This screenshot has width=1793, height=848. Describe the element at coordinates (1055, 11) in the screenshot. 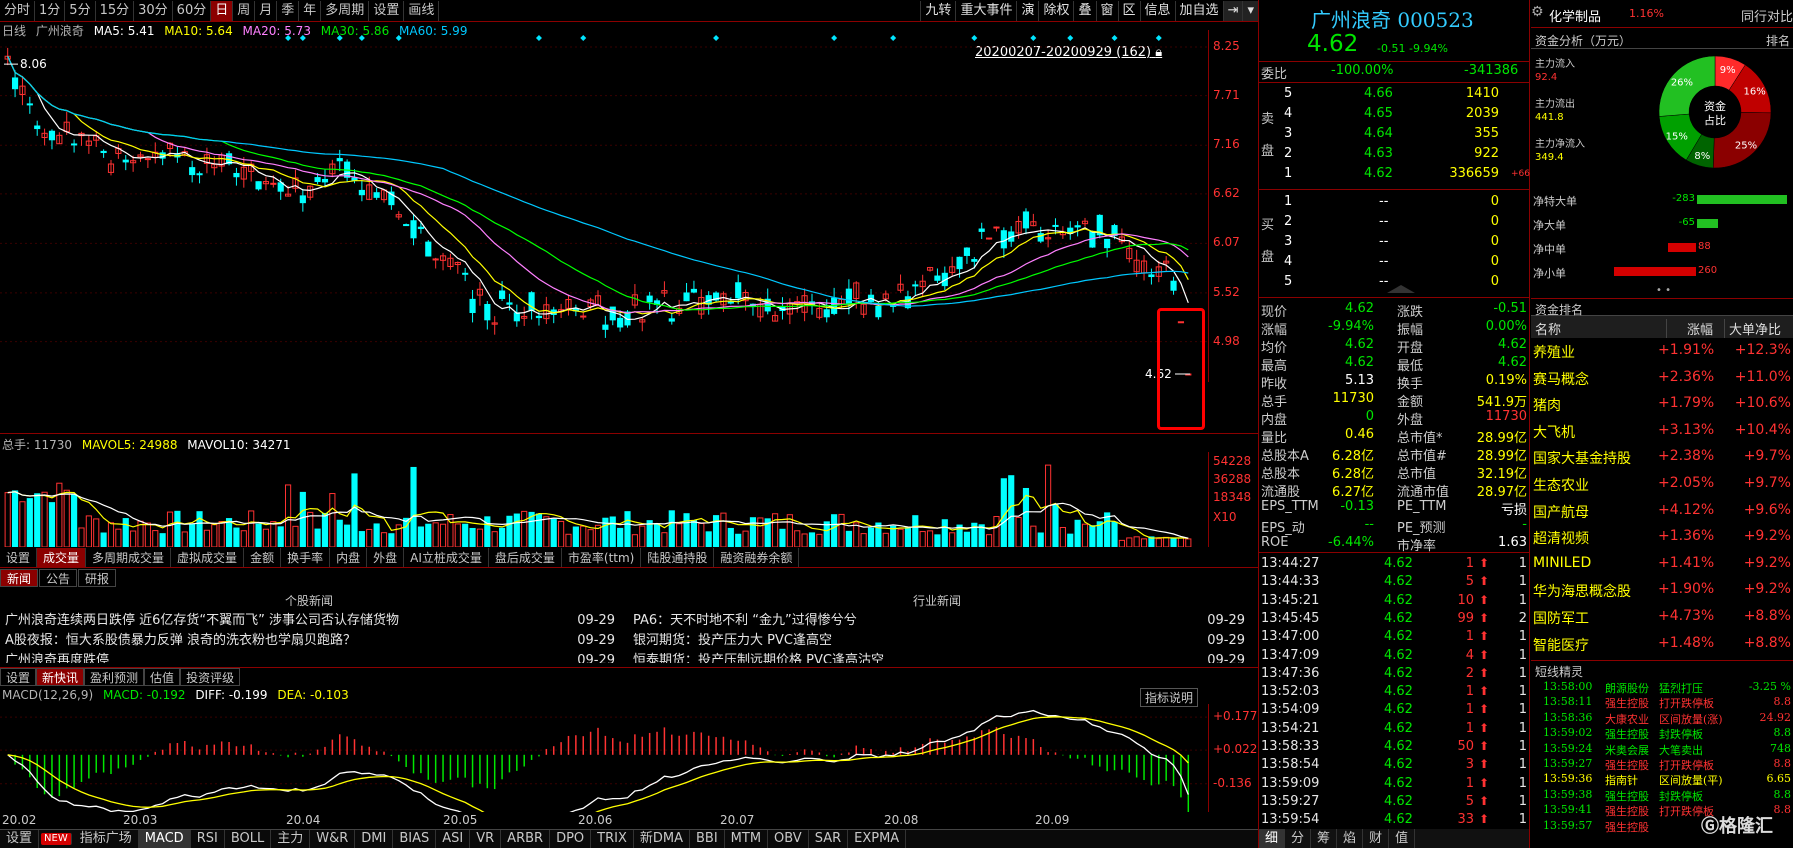

I see `tool-3: 除权` at that location.